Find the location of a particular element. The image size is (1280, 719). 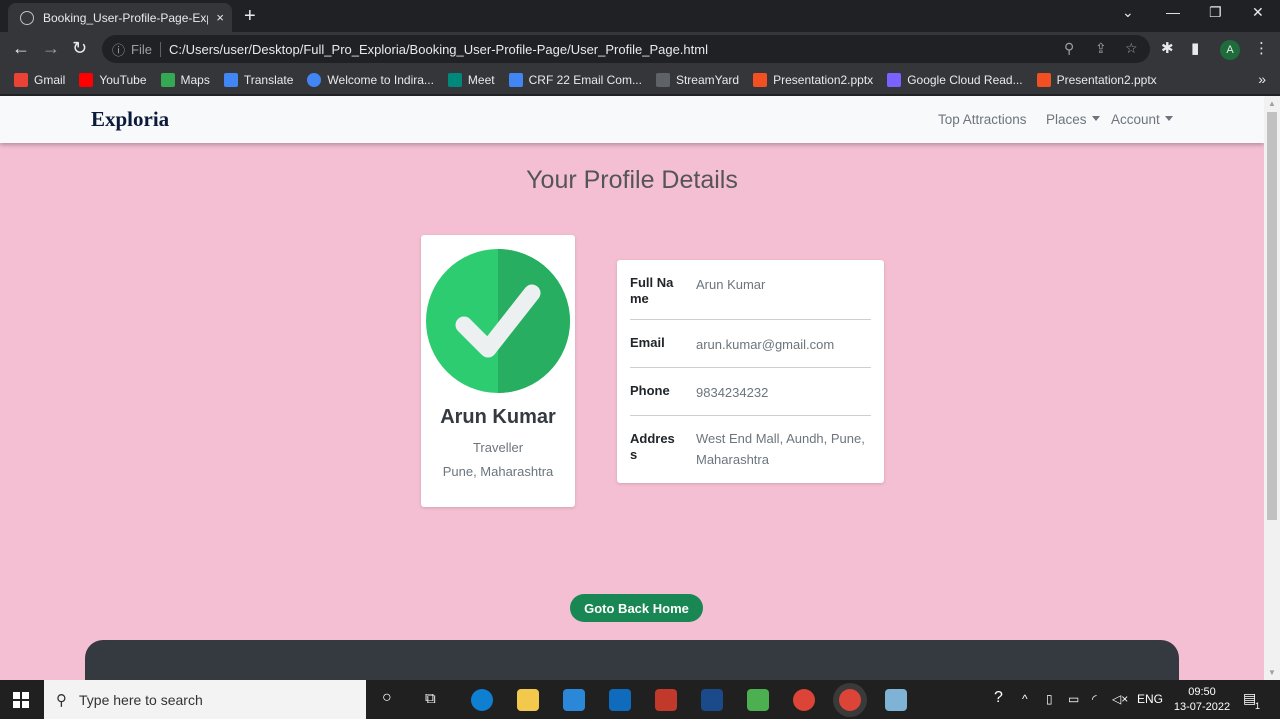

goto-home-button: Goto Back Home is located at coordinates (636, 608).